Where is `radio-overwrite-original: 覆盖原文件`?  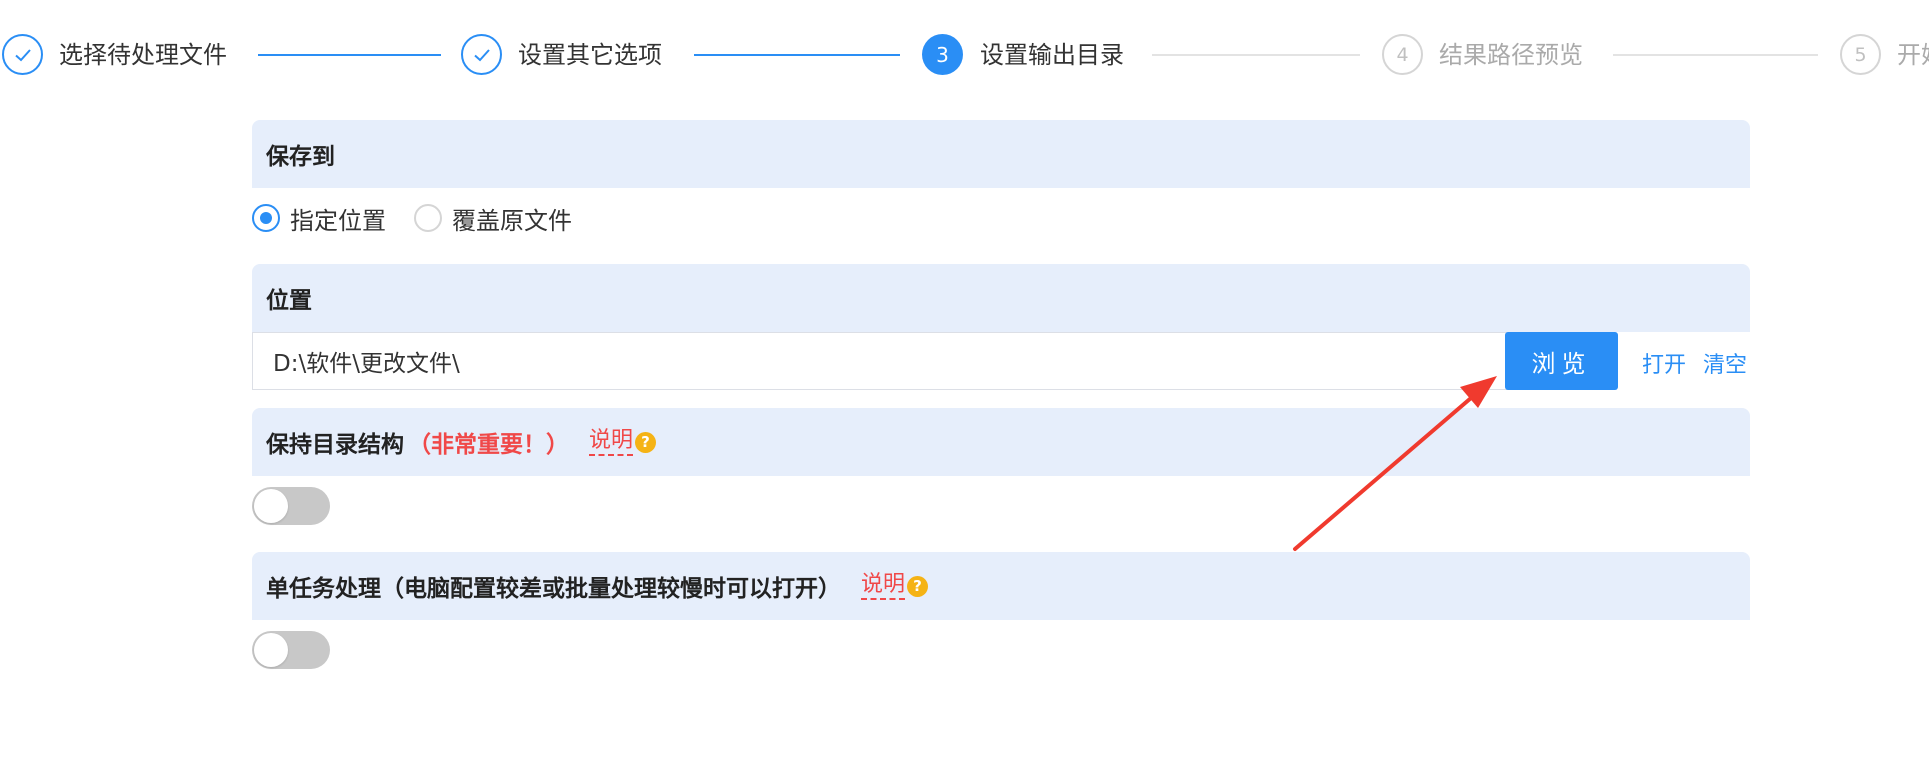 radio-overwrite-original: 覆盖原文件 is located at coordinates (493, 218).